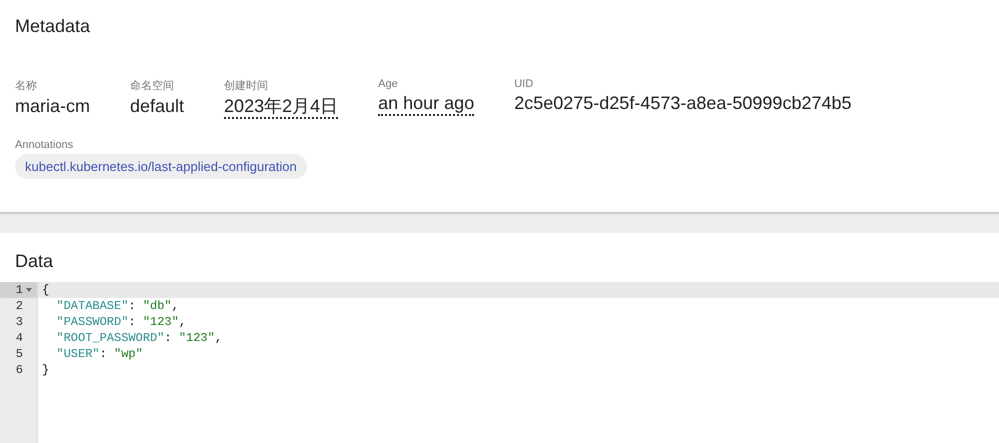 This screenshot has height=443, width=999. I want to click on code-text: "PASSWORD": "123",, so click(121, 322).